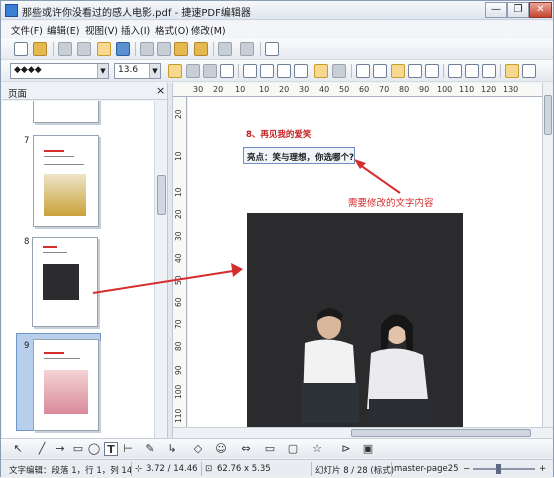 Image resolution: width=554 pixels, height=478 pixels. What do you see at coordinates (398, 71) in the screenshot?
I see `textbox-frame-icon` at bounding box center [398, 71].